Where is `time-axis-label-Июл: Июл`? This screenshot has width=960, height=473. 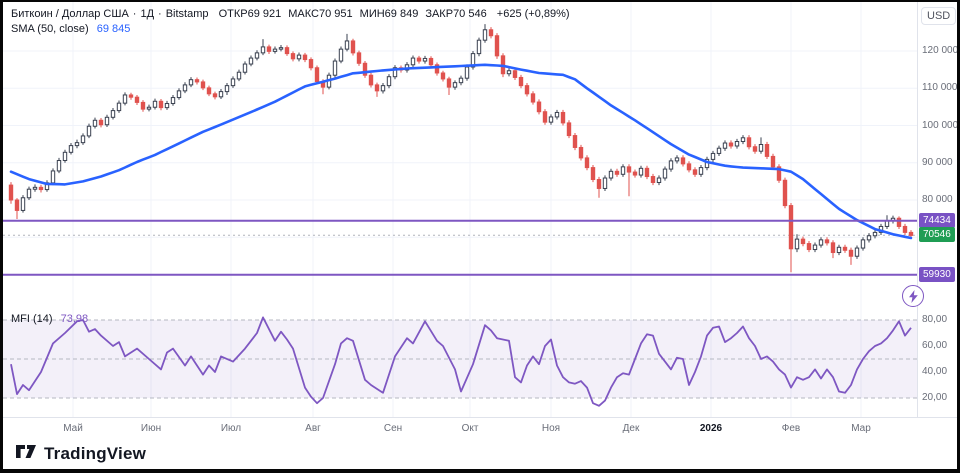
time-axis-label-Июл: Июл is located at coordinates (231, 428).